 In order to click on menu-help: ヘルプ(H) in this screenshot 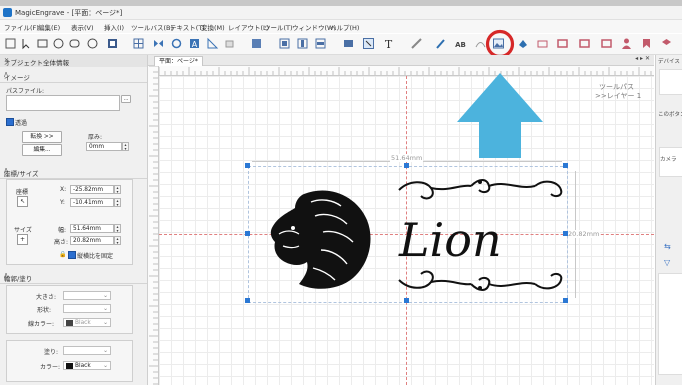, I will do `click(344, 27)`.